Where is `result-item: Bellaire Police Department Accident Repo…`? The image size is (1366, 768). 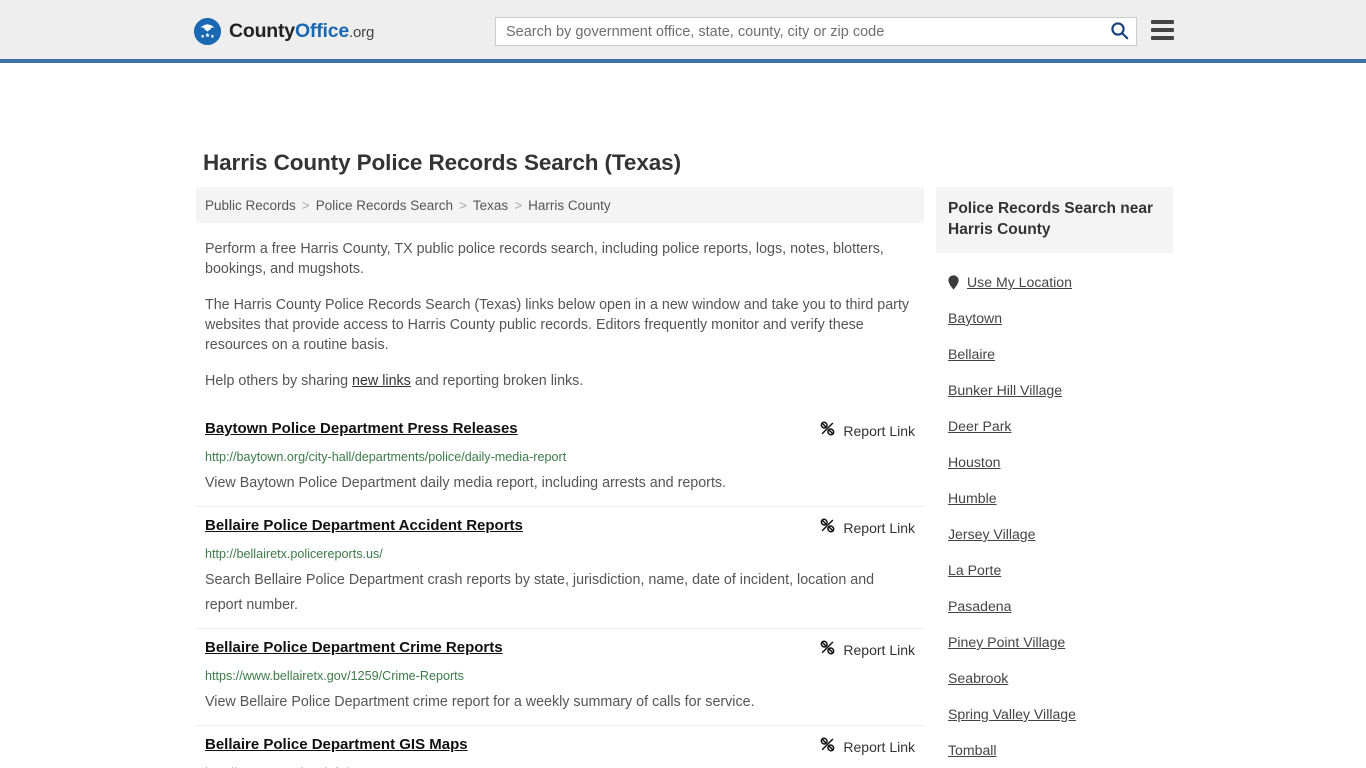 result-item: Bellaire Police Department Accident Repo… is located at coordinates (560, 568).